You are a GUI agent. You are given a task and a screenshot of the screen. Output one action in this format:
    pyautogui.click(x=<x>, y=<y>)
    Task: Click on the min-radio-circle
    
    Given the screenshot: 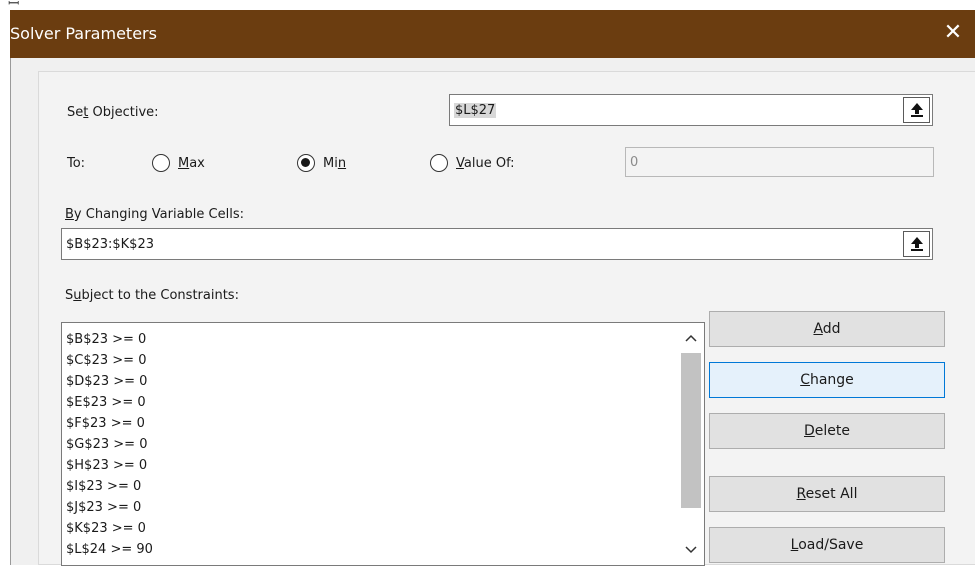 What is the action you would take?
    pyautogui.click(x=306, y=163)
    